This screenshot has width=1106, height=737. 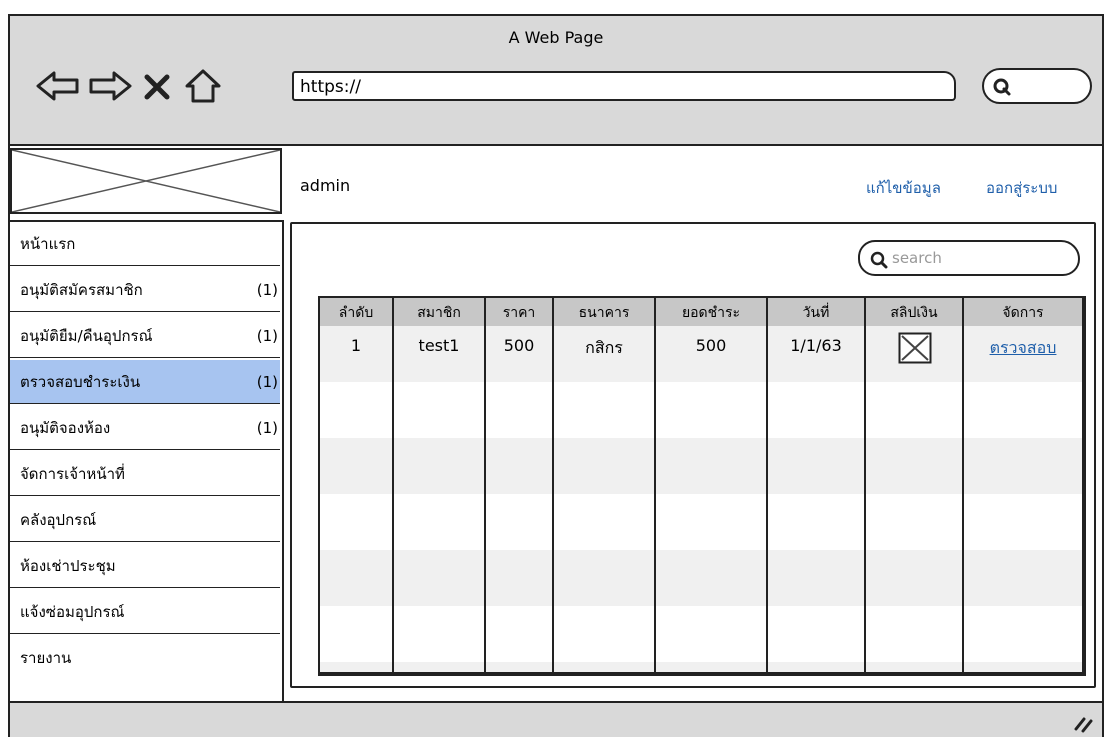 I want to click on sidebar-item-repairs: แจ้งซ่อมอุปกรณ์, so click(x=145, y=612).